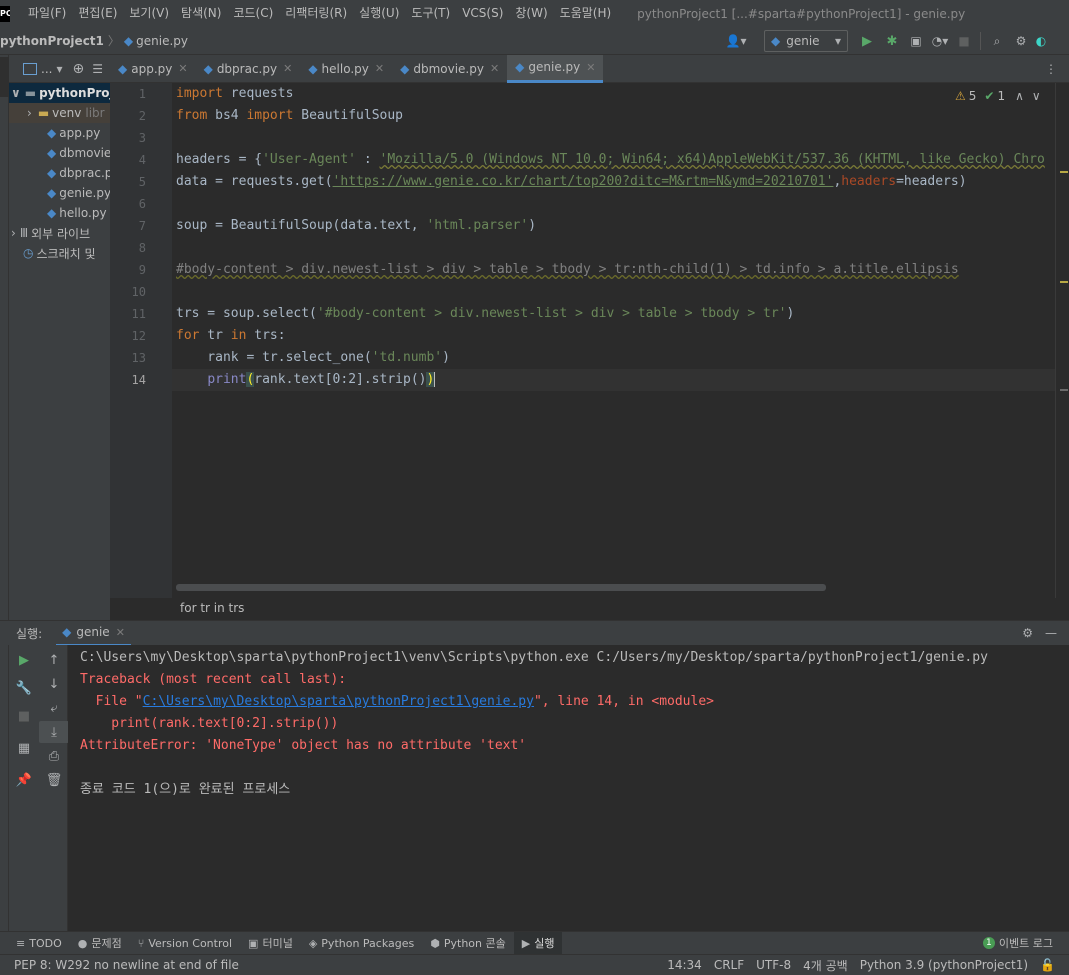  Describe the element at coordinates (1017, 943) in the screenshot. I see `event-log-button: 1 이벤트 로그` at that location.